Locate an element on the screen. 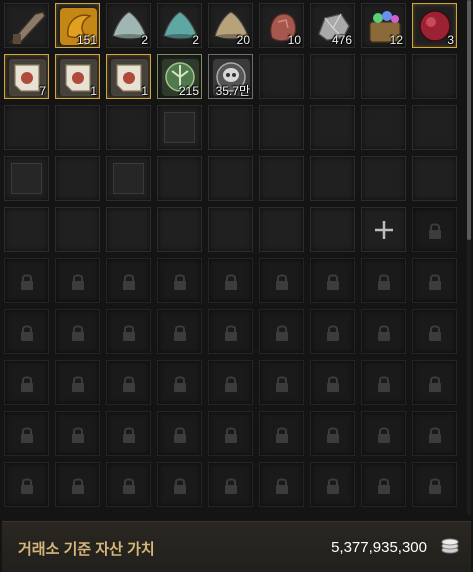 The width and height of the screenshot is (473, 572). rifle-item-icon is located at coordinates (27, 27).